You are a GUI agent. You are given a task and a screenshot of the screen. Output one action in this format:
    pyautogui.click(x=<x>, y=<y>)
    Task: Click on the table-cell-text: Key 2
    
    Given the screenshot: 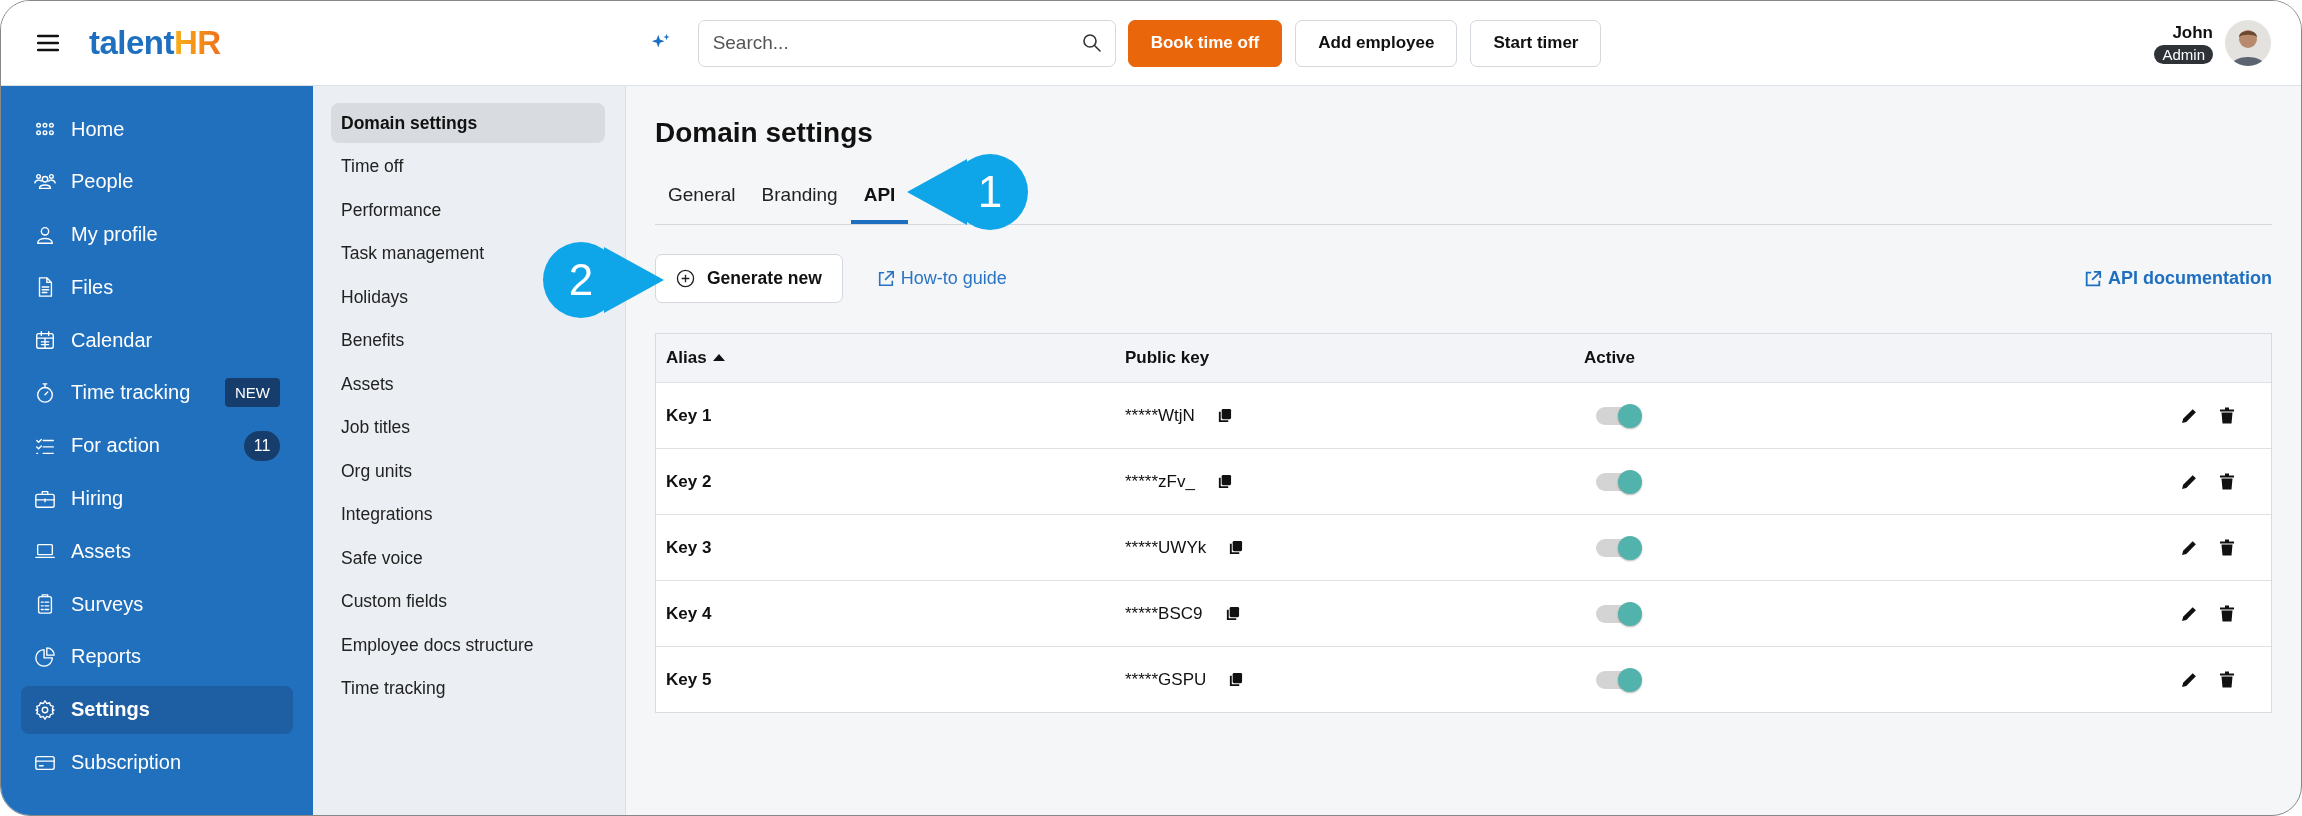 What is the action you would take?
    pyautogui.click(x=689, y=481)
    